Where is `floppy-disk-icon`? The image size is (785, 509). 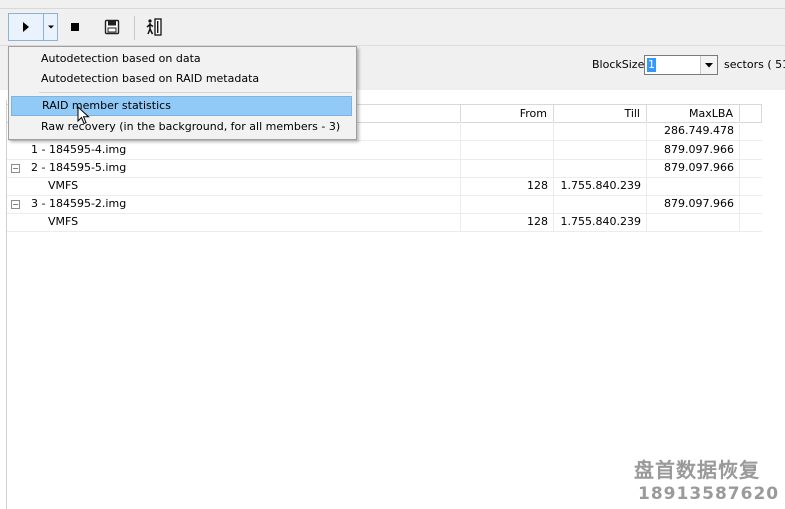
floppy-disk-icon is located at coordinates (112, 27).